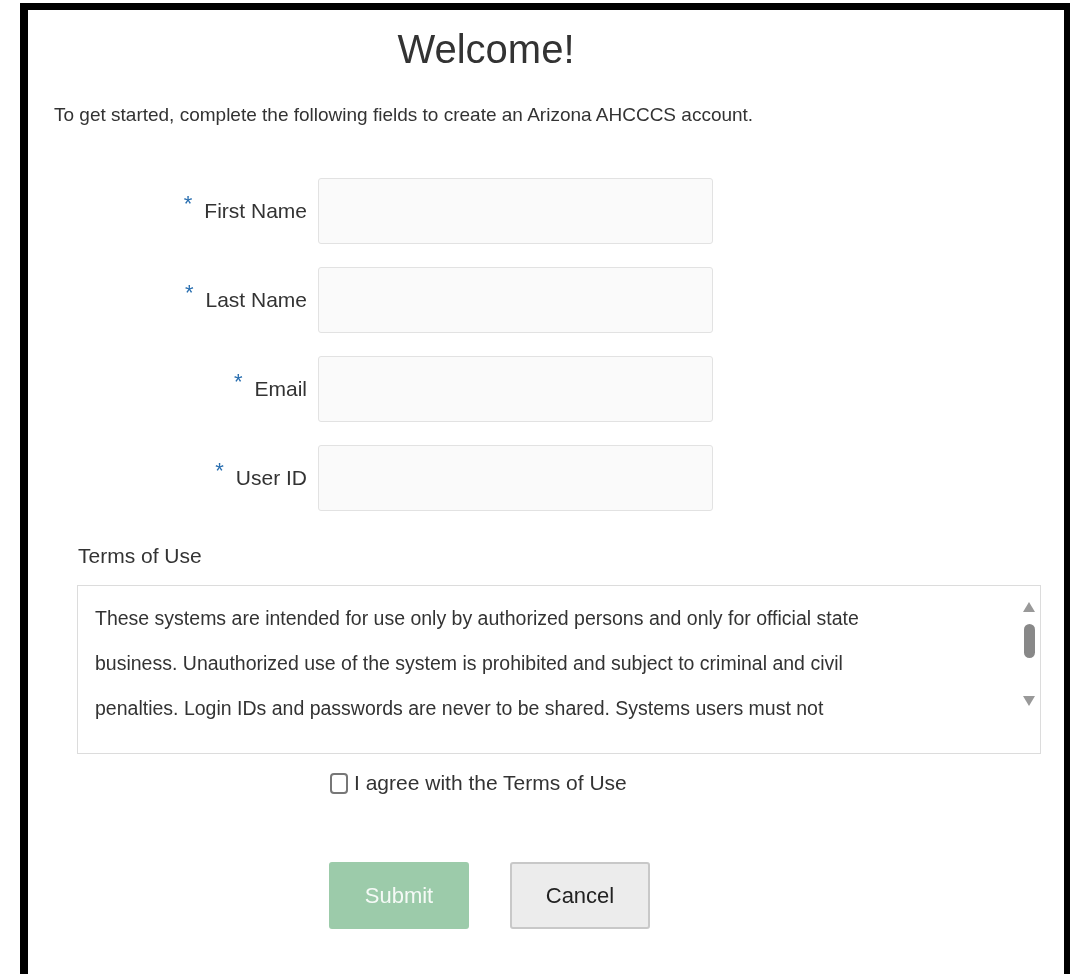 Image resolution: width=1074 pixels, height=974 pixels. I want to click on field-label: Last Name, so click(256, 300).